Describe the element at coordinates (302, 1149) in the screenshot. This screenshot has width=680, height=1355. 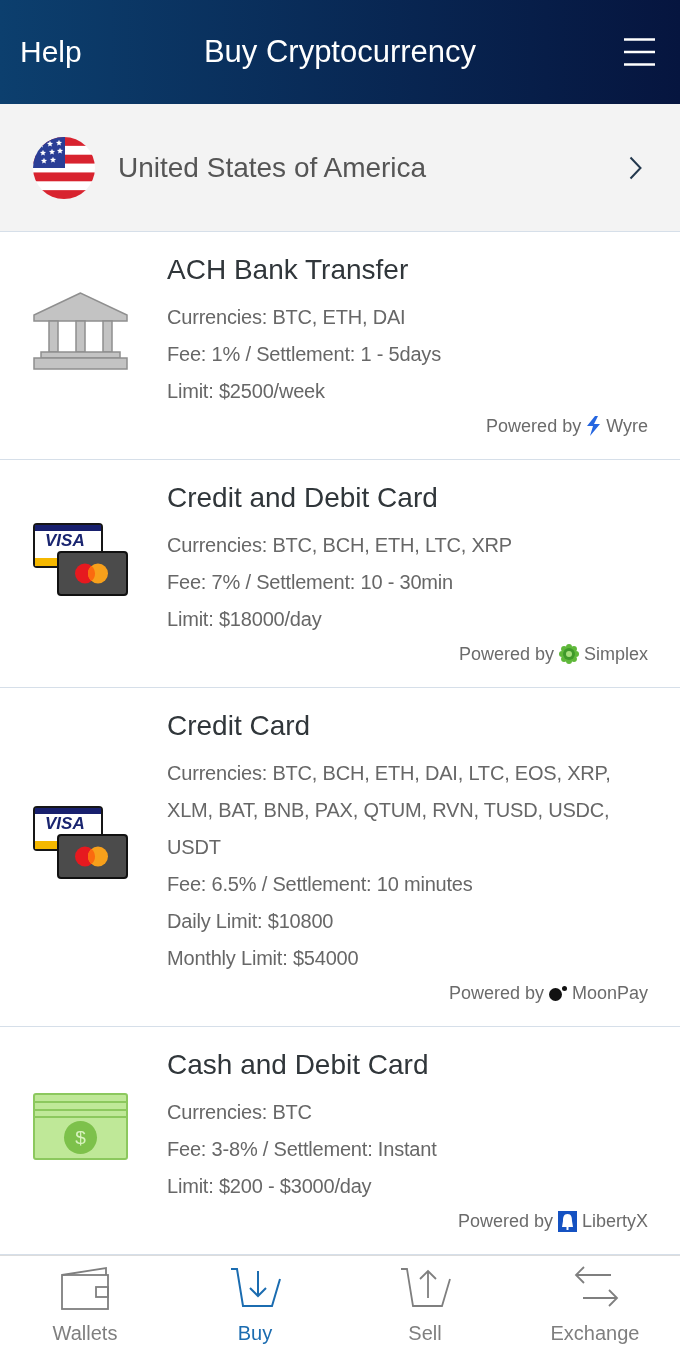
I see `method-detail: Fee: 3-8% / Settlement: Instant` at that location.